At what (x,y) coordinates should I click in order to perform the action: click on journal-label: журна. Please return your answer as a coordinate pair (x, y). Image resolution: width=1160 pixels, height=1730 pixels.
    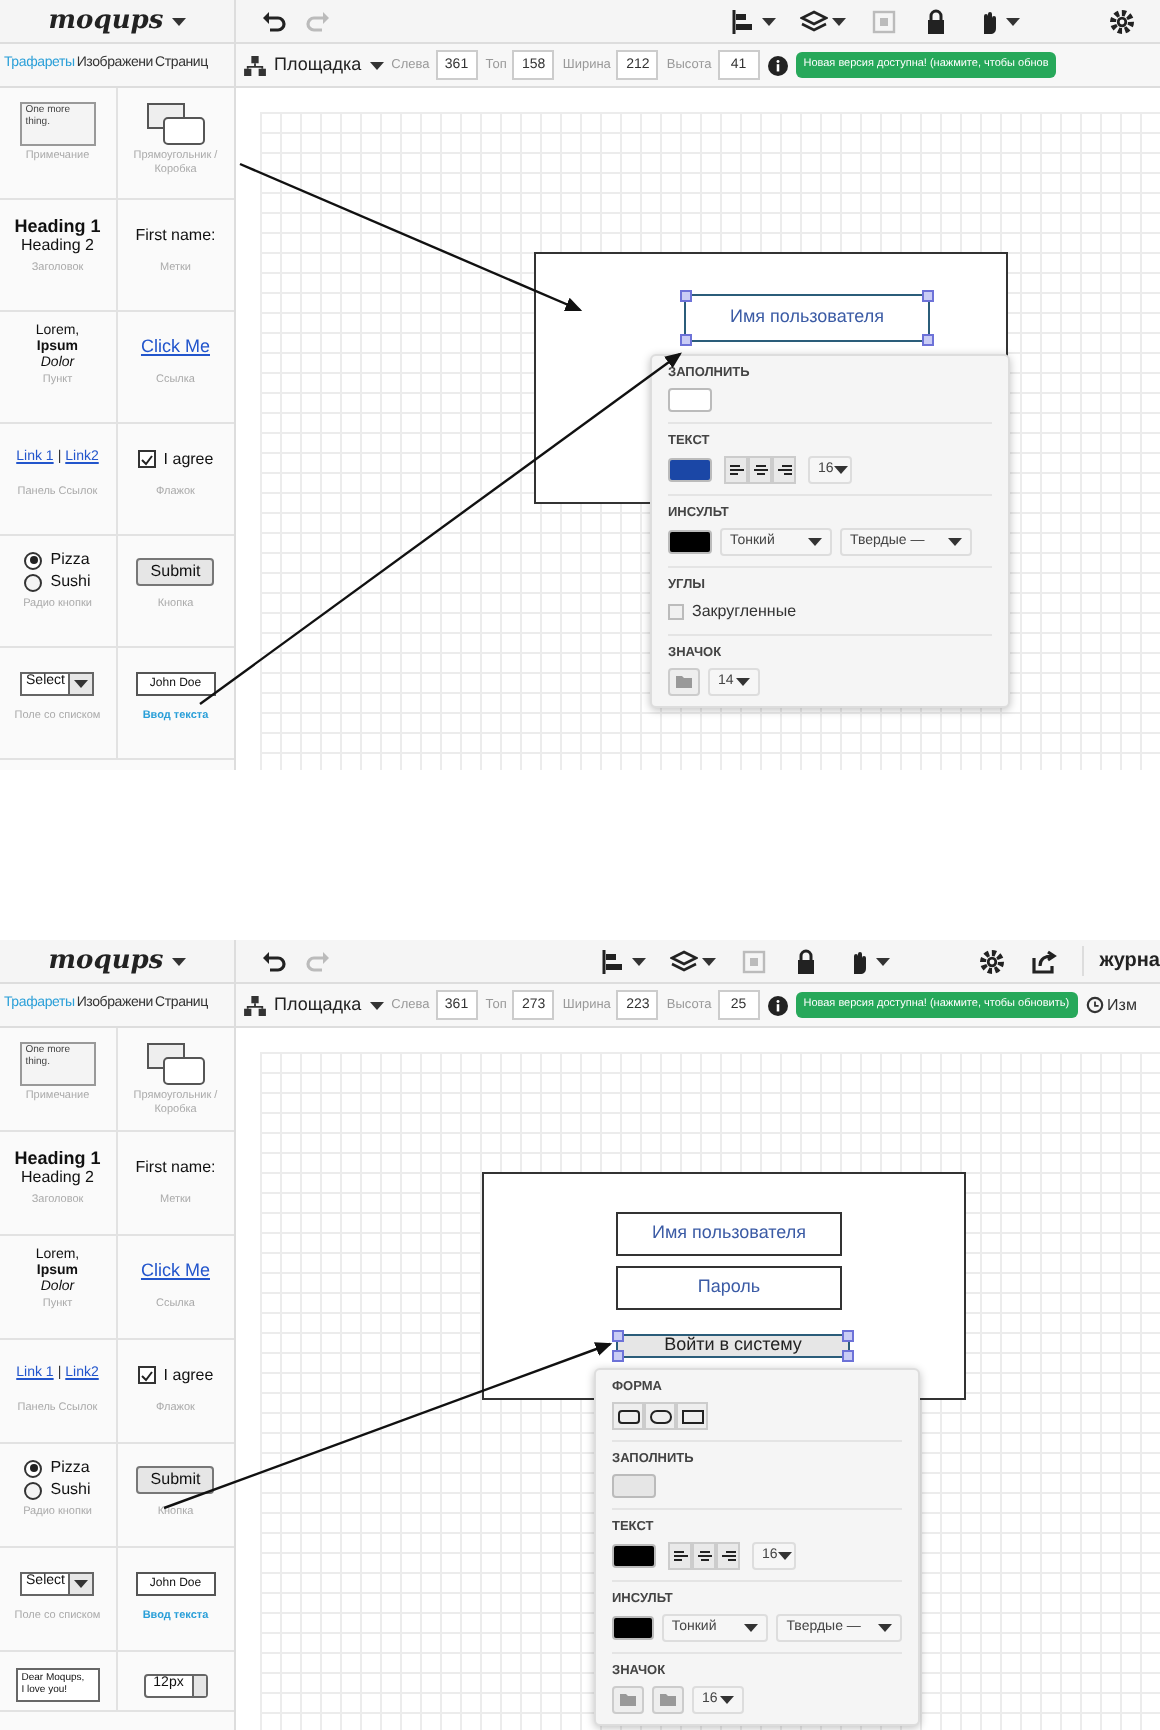
    Looking at the image, I should click on (1120, 961).